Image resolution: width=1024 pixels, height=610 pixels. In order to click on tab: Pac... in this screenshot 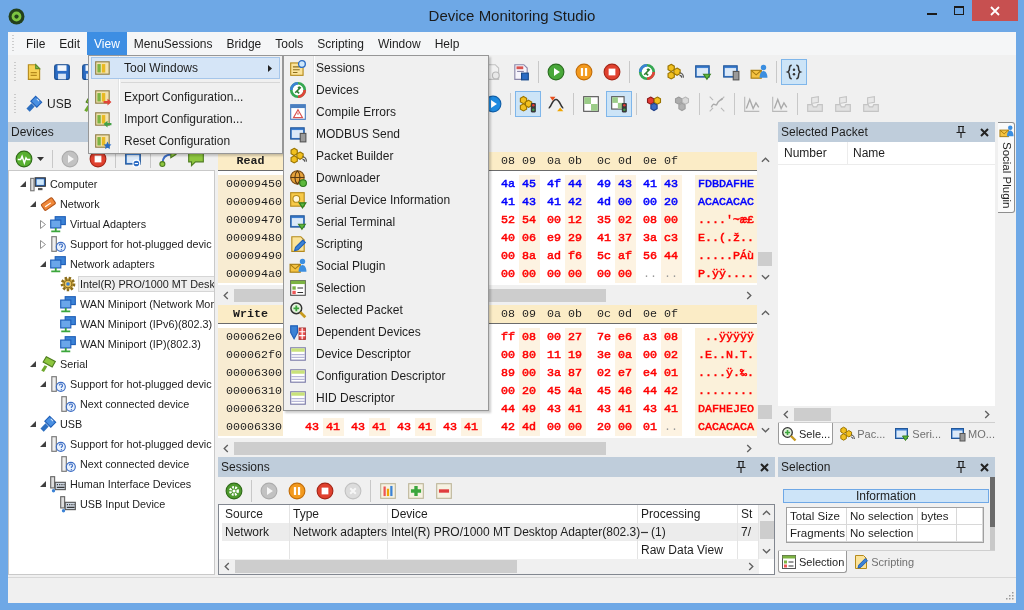, I will do `click(862, 434)`.